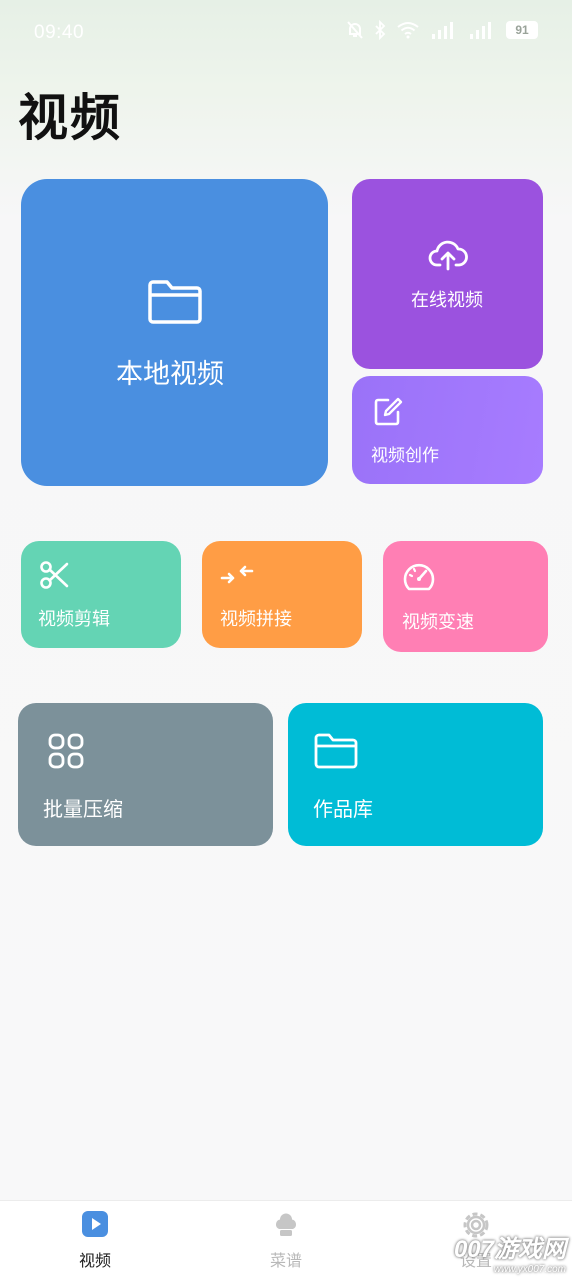  I want to click on video-speed-tile: 视频变速, so click(465, 596).